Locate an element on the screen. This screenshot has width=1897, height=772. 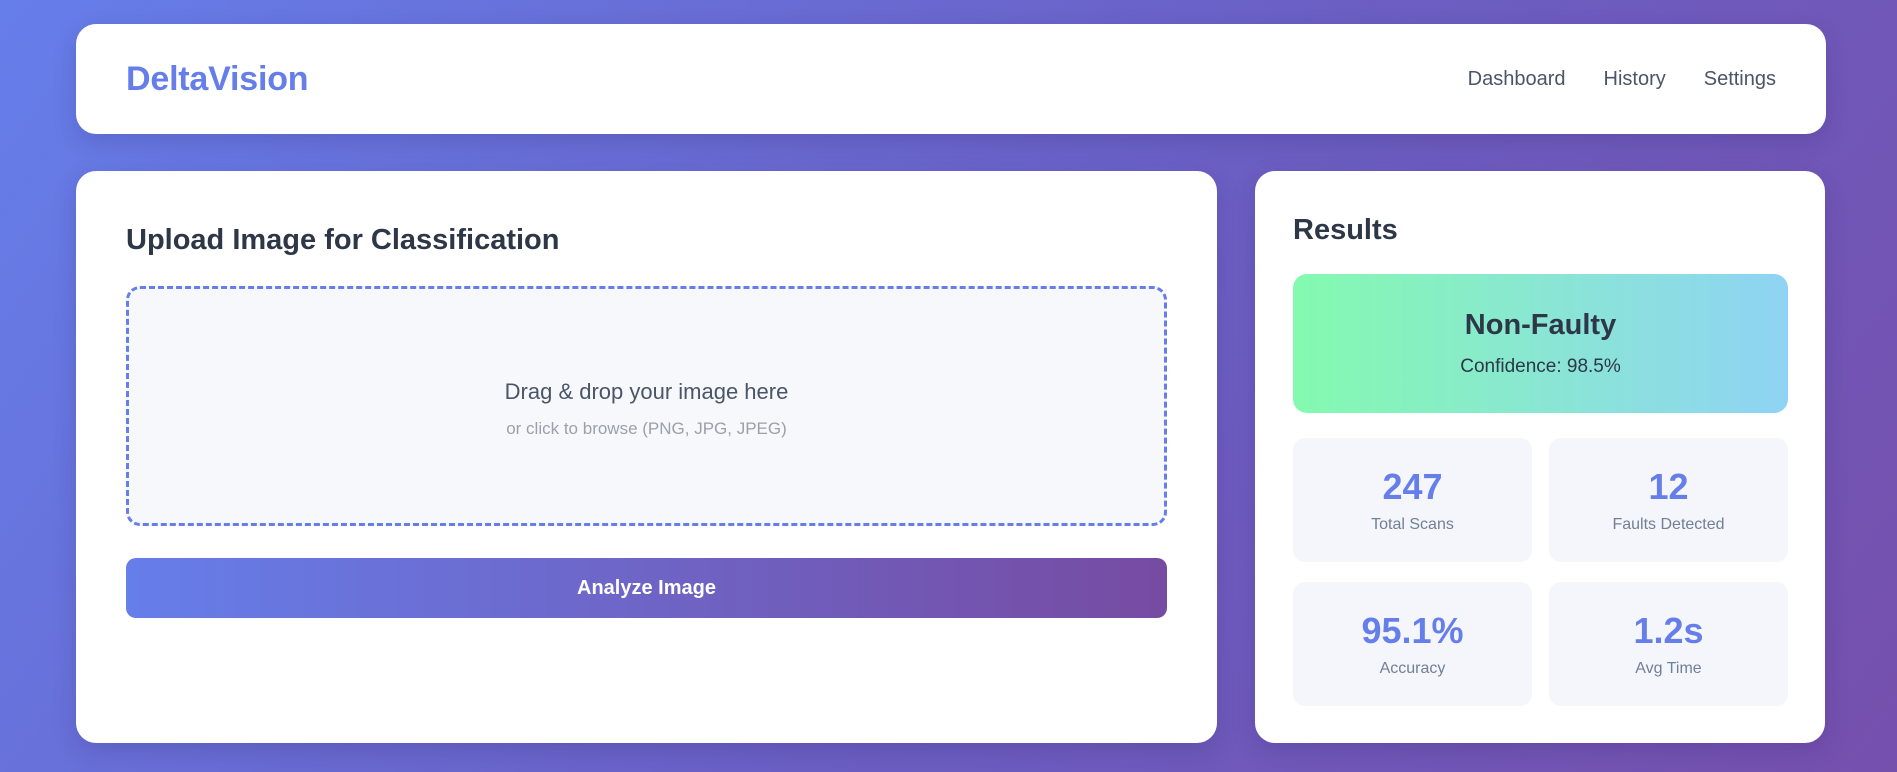
stat-value: 12 is located at coordinates (1668, 486).